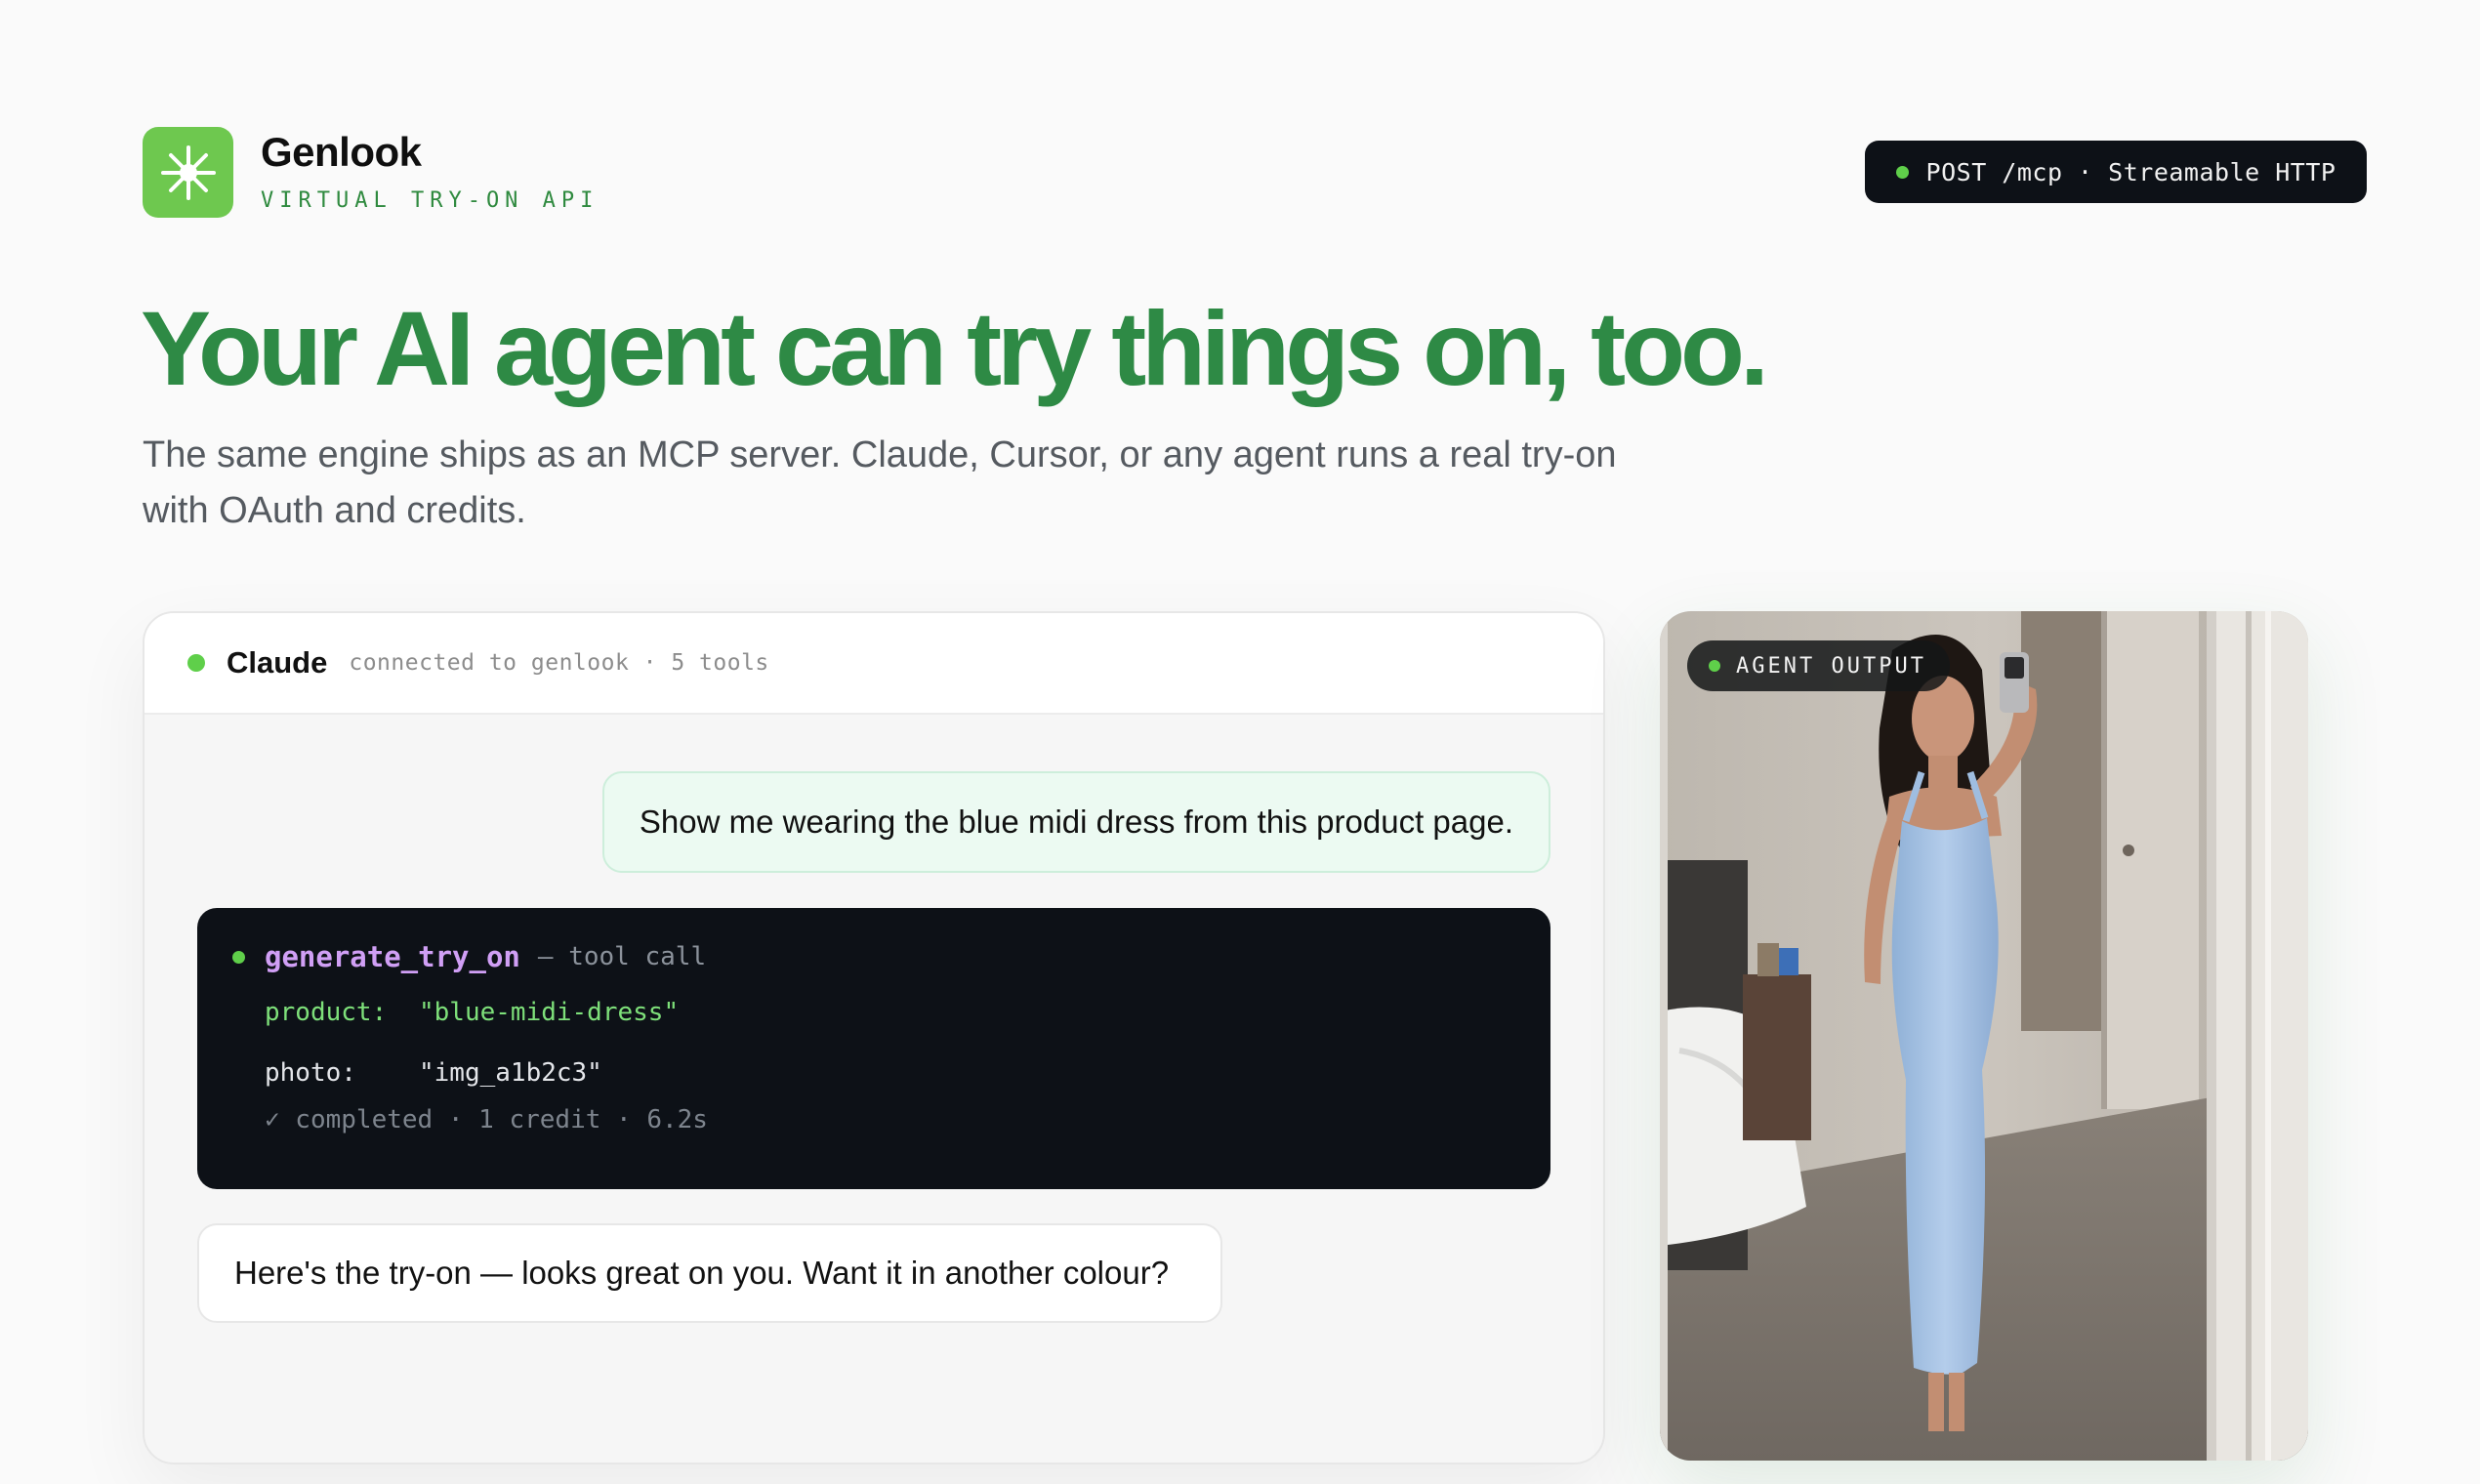 Image resolution: width=2480 pixels, height=1484 pixels. What do you see at coordinates (622, 957) in the screenshot?
I see `tool-kind: — tool call` at bounding box center [622, 957].